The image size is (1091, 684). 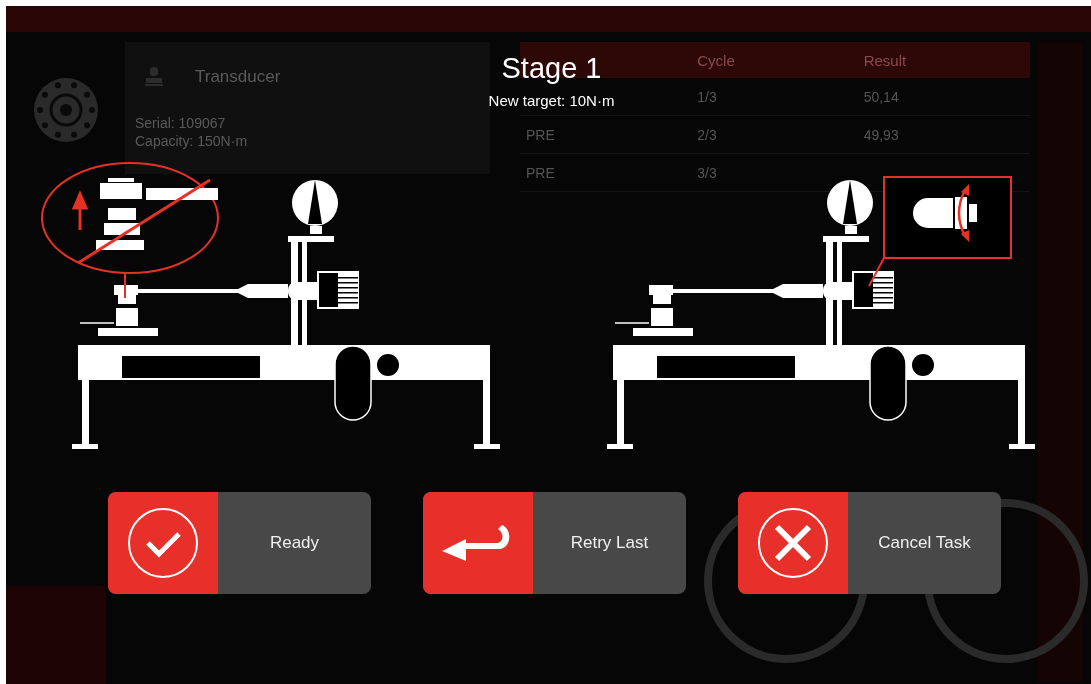 I want to click on dialog-title: Stage 1, so click(x=551, y=68).